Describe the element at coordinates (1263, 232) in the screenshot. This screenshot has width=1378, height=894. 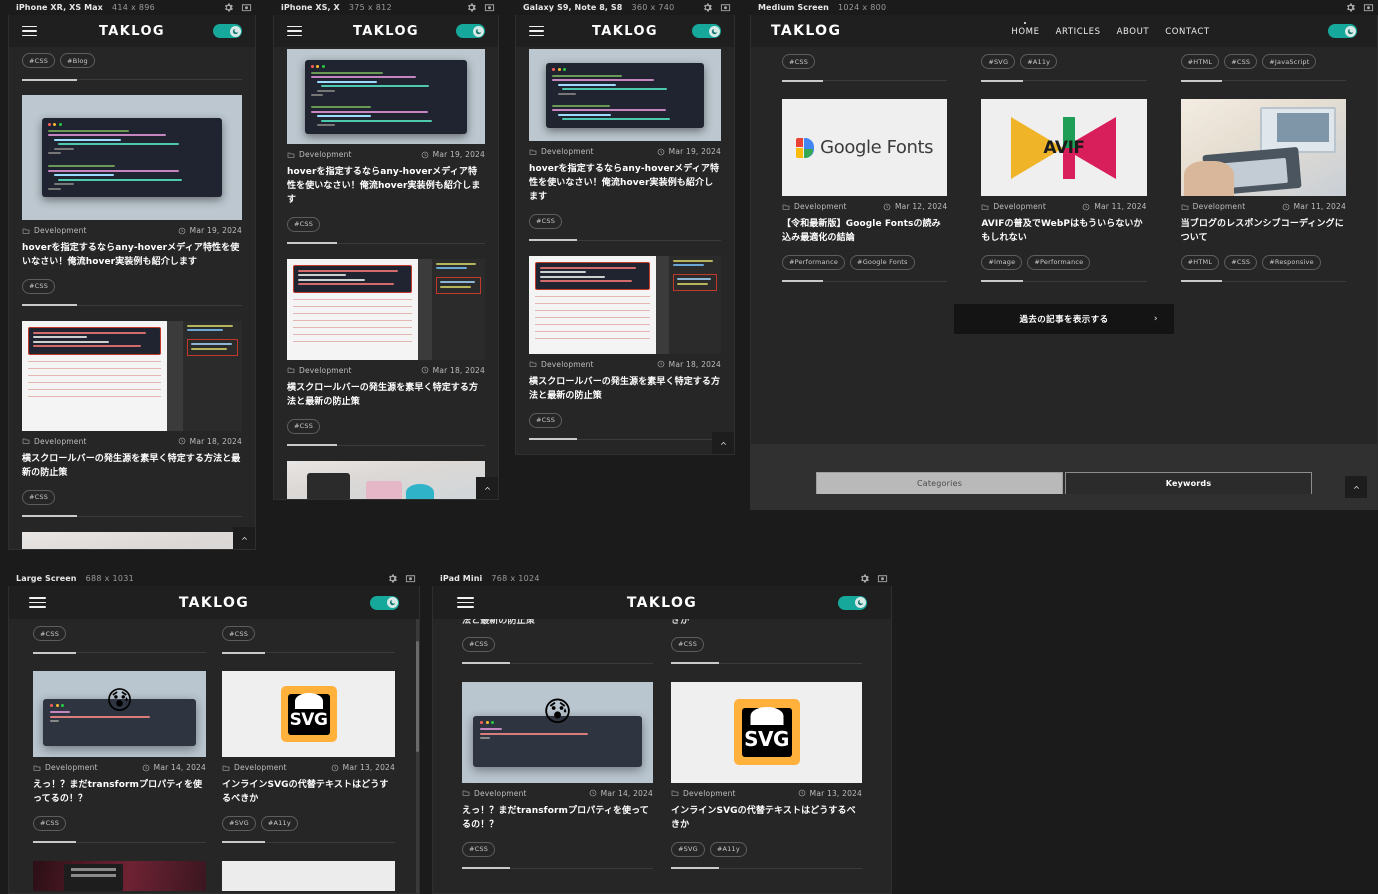
I see `article-title: 当ブログのレスポンシブコーディングについて` at that location.